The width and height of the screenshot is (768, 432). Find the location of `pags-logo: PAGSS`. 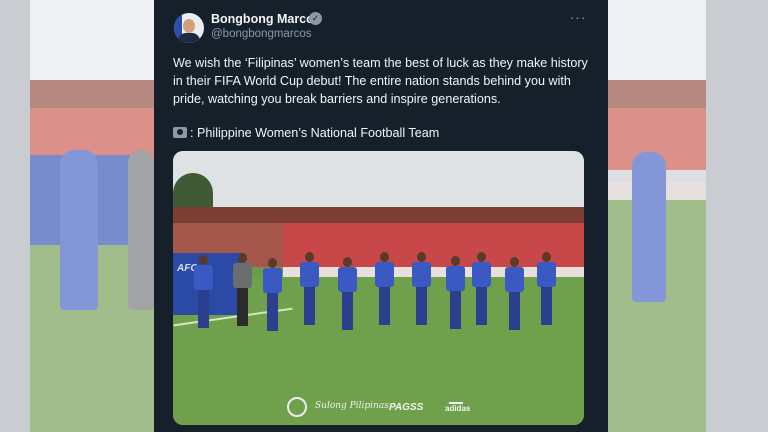

pags-logo: PAGSS is located at coordinates (406, 407).